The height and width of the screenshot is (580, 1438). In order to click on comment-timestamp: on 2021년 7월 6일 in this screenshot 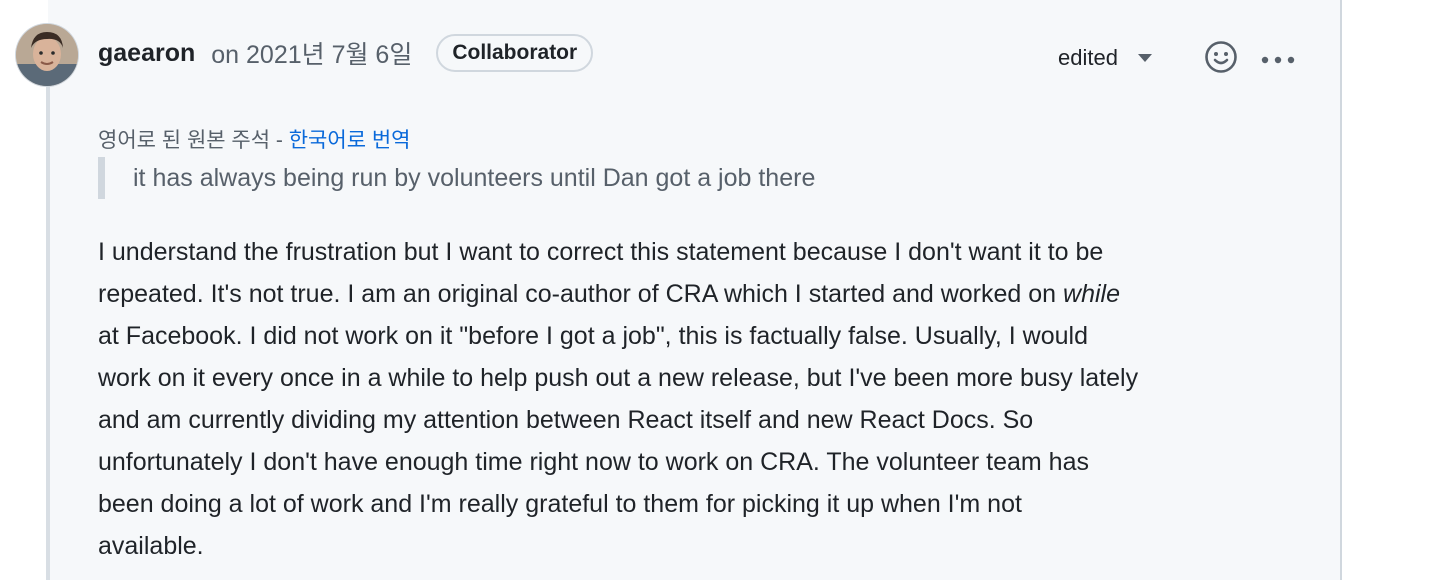, I will do `click(311, 53)`.